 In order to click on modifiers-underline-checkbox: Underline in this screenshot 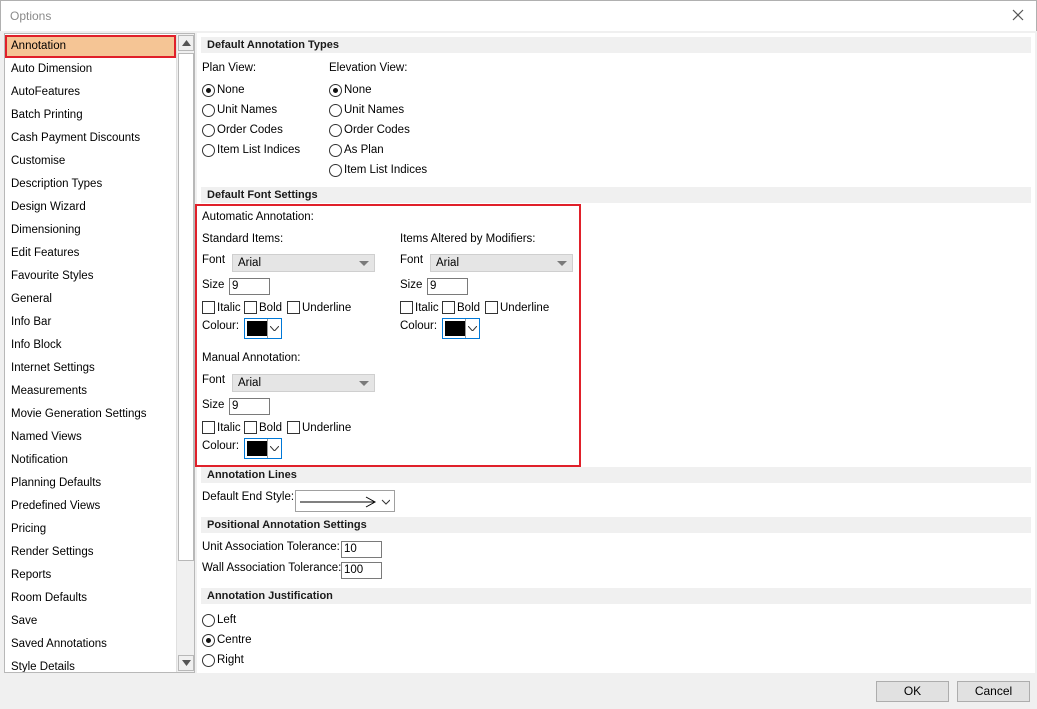, I will do `click(517, 307)`.